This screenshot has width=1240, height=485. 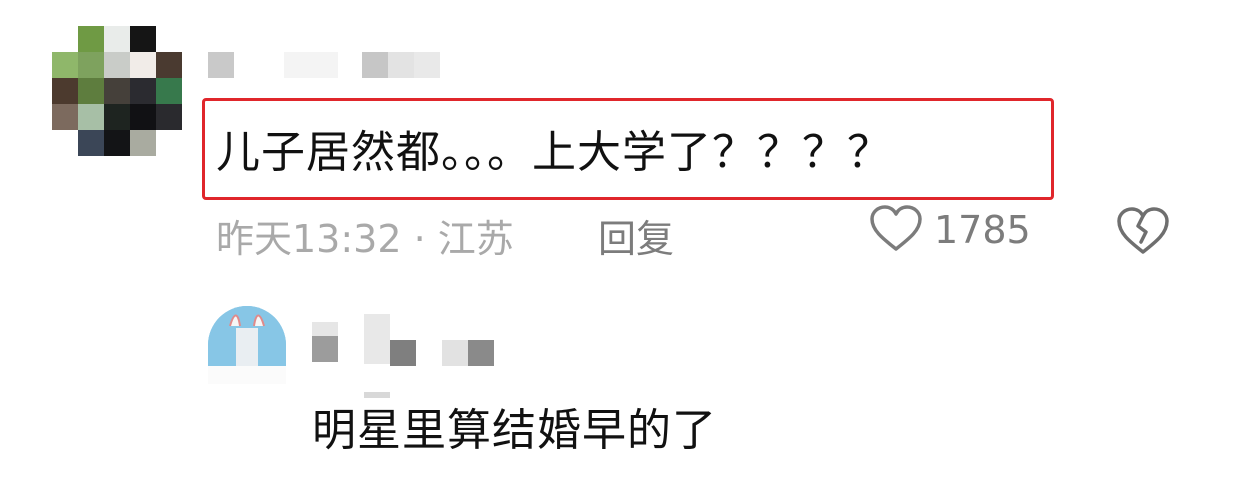 I want to click on like-count: 1785, so click(x=982, y=230).